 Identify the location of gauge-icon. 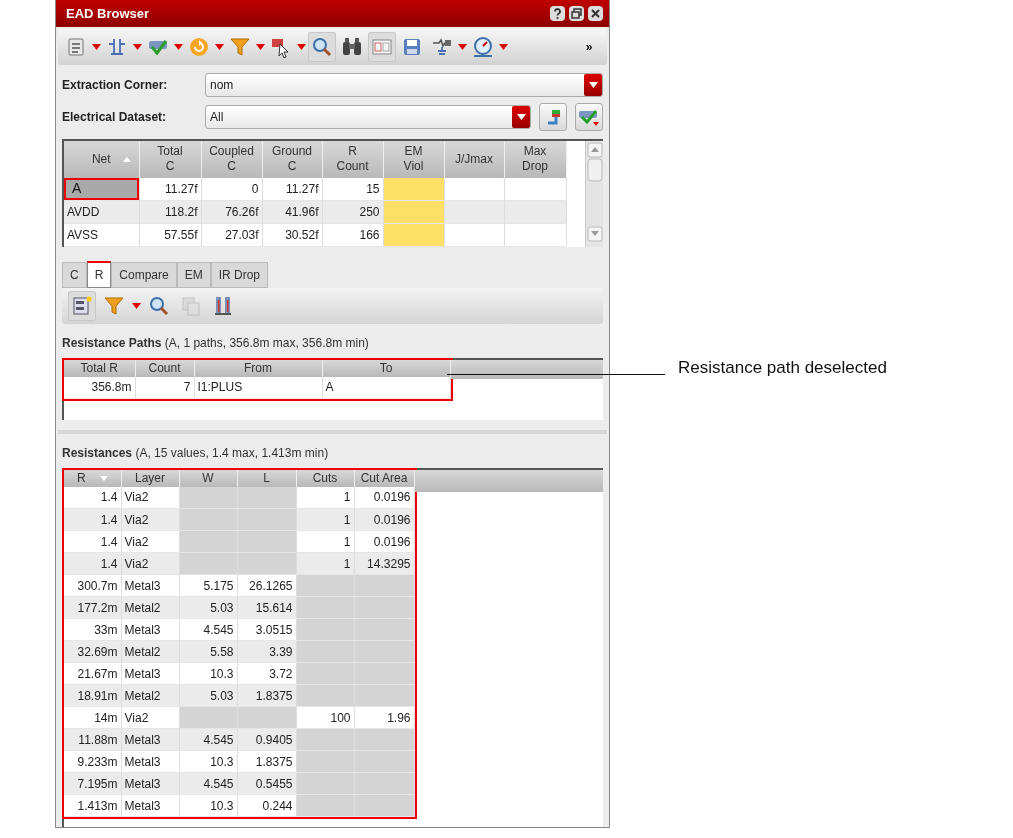
(483, 46).